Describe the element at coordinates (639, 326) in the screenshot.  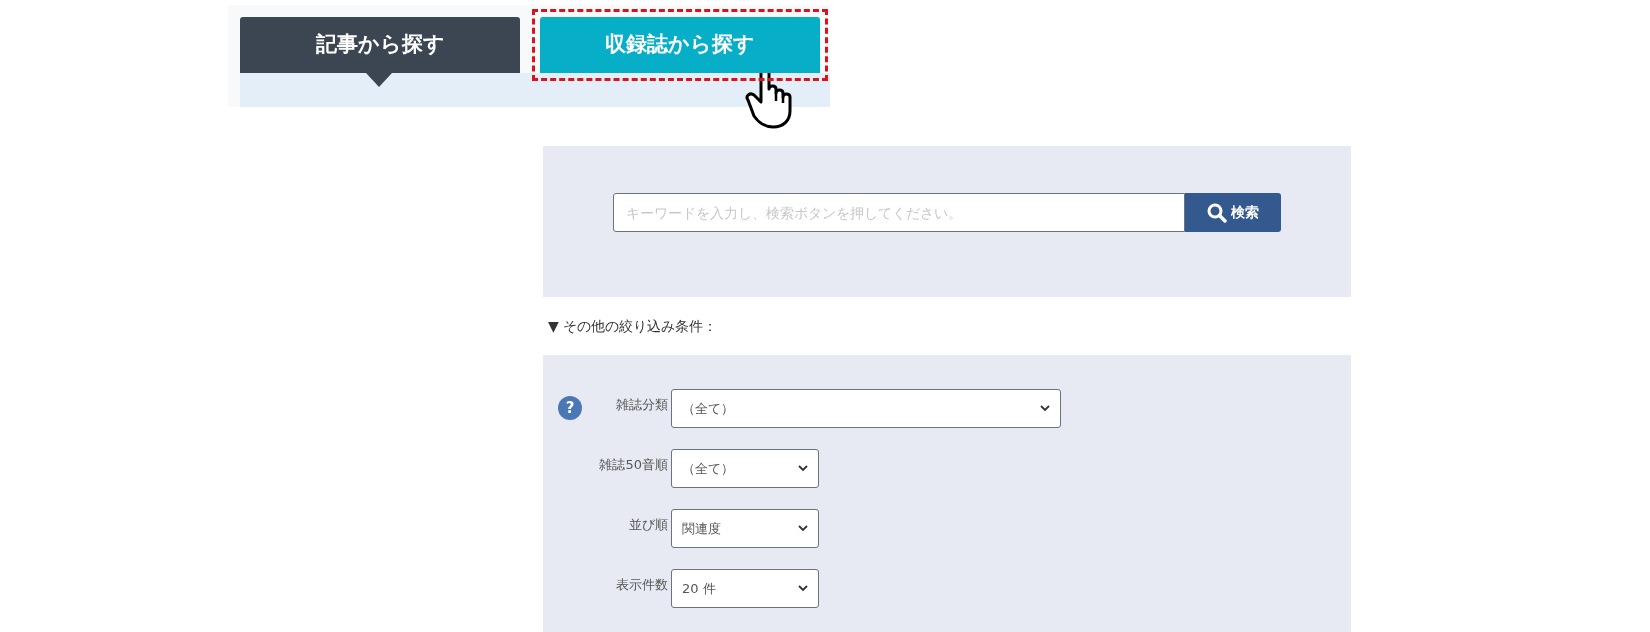
I see `filters-toggle-label: その他の絞り込み条件：` at that location.